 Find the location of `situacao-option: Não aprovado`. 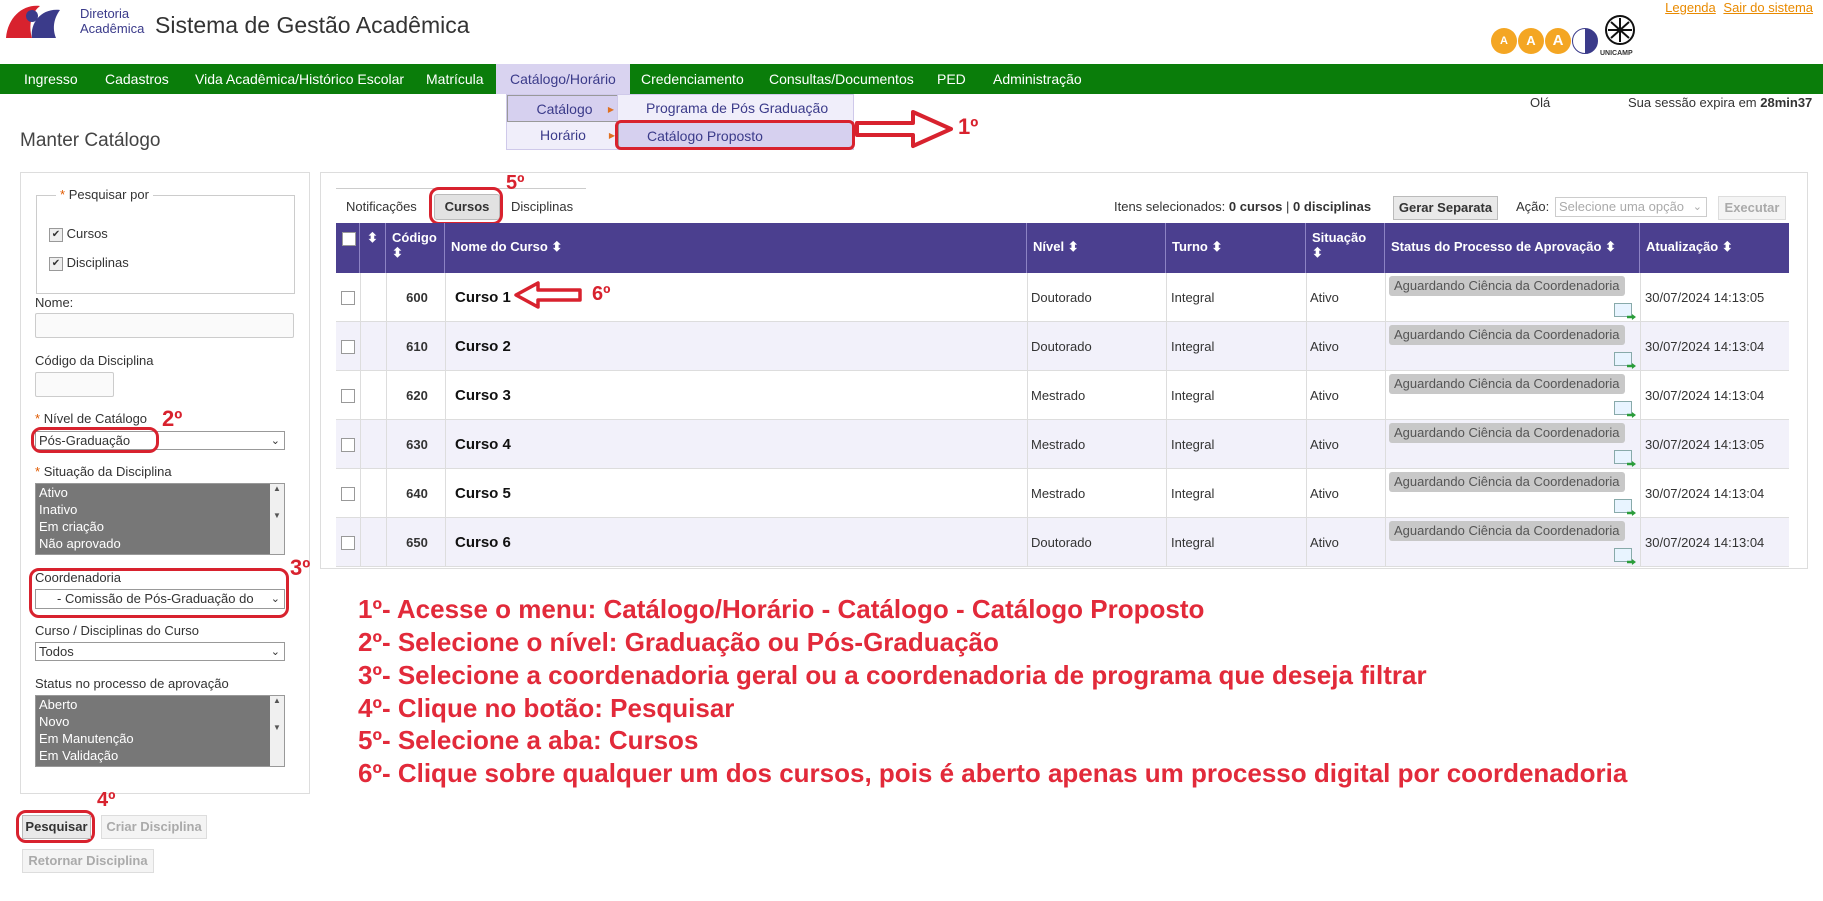

situacao-option: Não aprovado is located at coordinates (160, 543).